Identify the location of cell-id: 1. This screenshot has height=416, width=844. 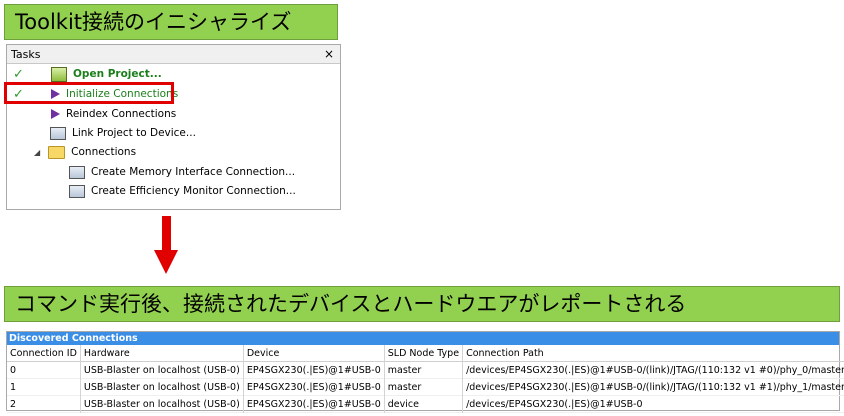
(44, 387).